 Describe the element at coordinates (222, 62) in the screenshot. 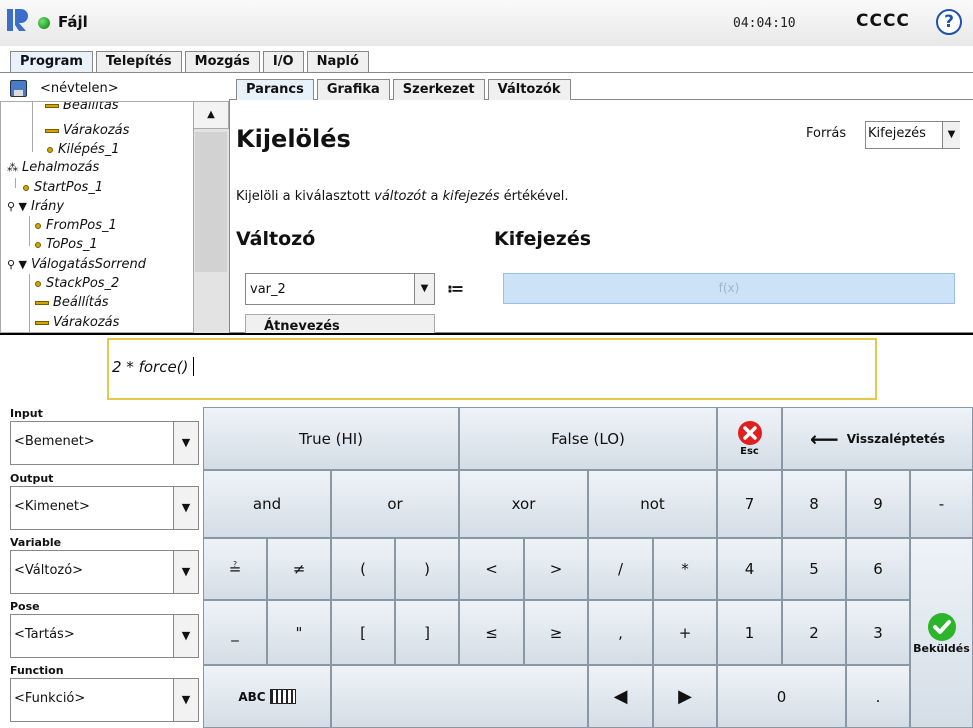

I see `tab-move: Mozgás` at that location.